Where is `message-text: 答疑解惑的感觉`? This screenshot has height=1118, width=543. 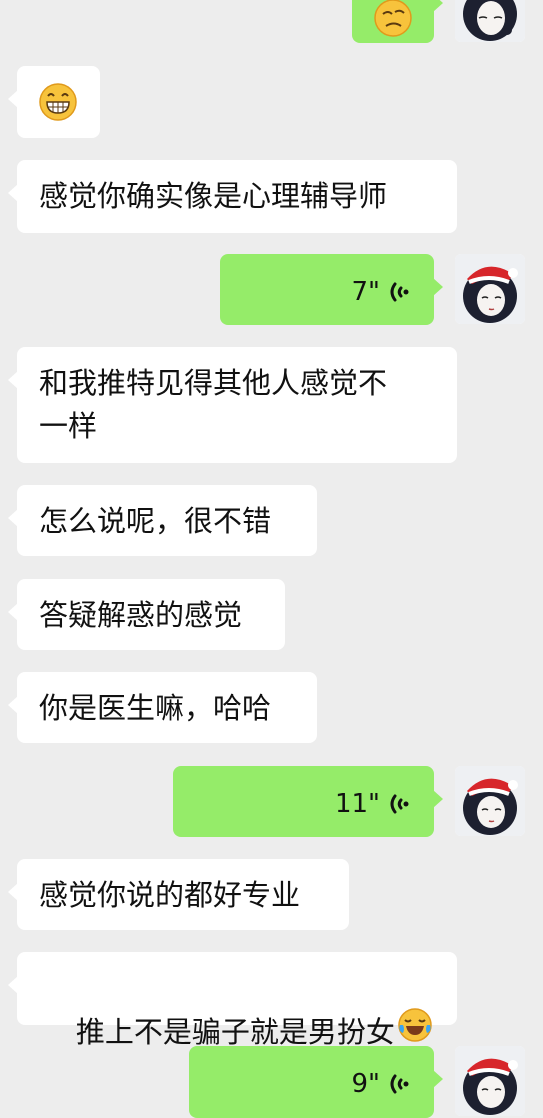
message-text: 答疑解惑的感觉 is located at coordinates (141, 615).